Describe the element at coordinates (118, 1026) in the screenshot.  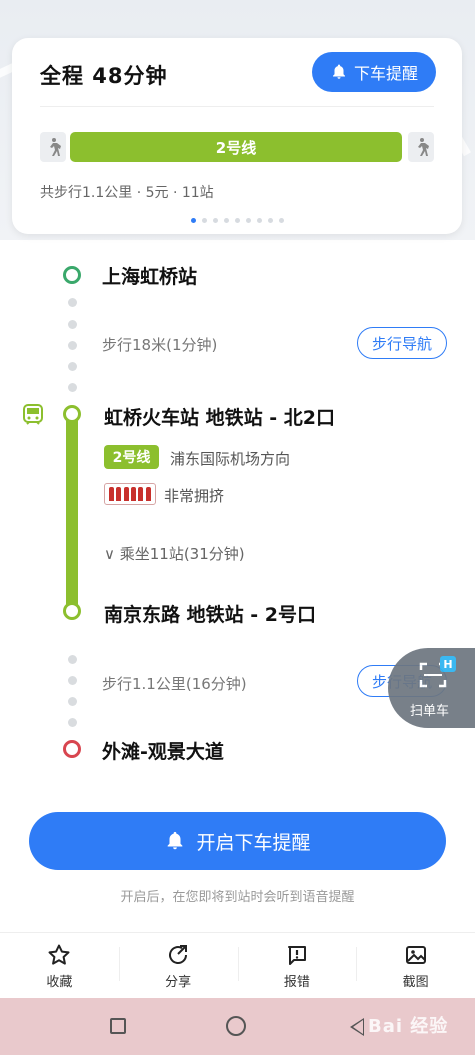
I see `recent-apps-icon` at that location.